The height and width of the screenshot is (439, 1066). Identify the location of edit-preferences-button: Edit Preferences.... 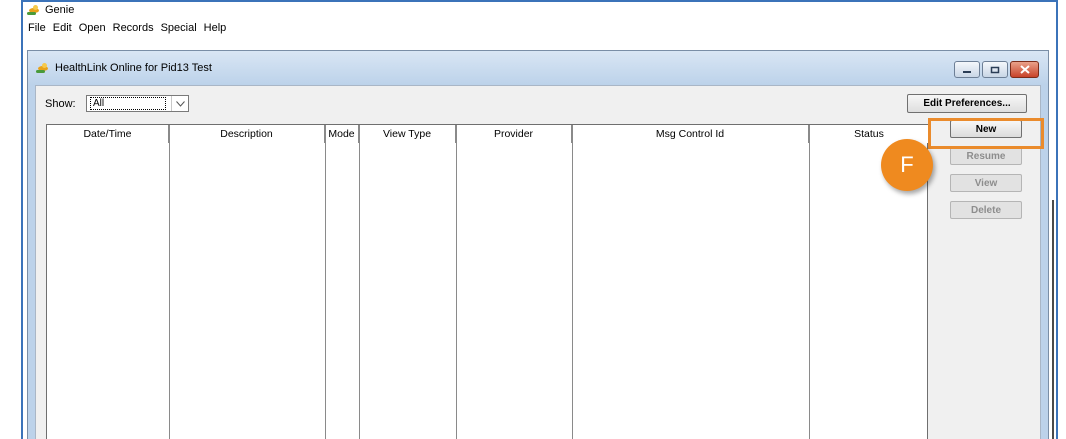
(967, 103).